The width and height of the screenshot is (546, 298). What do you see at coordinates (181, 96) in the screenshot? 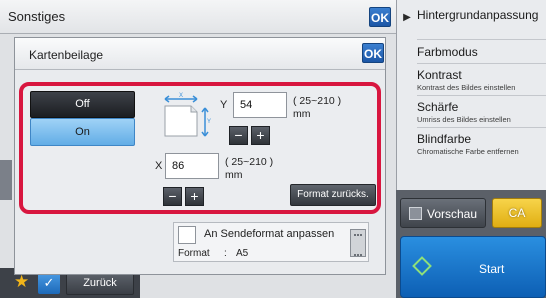
I see `svg-text: X` at bounding box center [181, 96].